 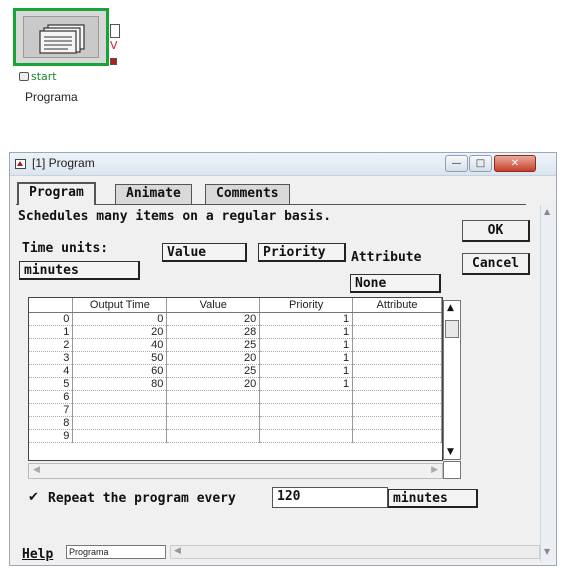 What do you see at coordinates (235, 471) in the screenshot?
I see `table-horizontal-scrollbar: ◀ ▶` at bounding box center [235, 471].